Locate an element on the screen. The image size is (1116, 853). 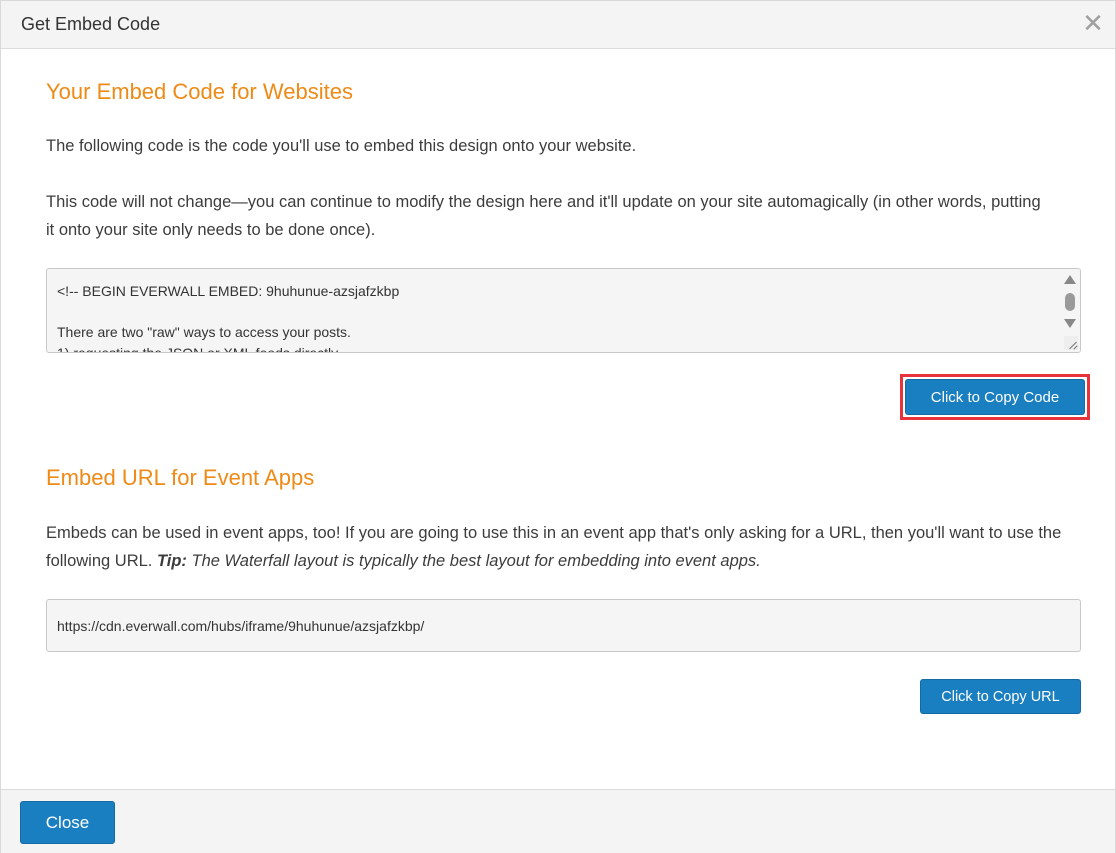
tip-label: Tip: is located at coordinates (171, 561).